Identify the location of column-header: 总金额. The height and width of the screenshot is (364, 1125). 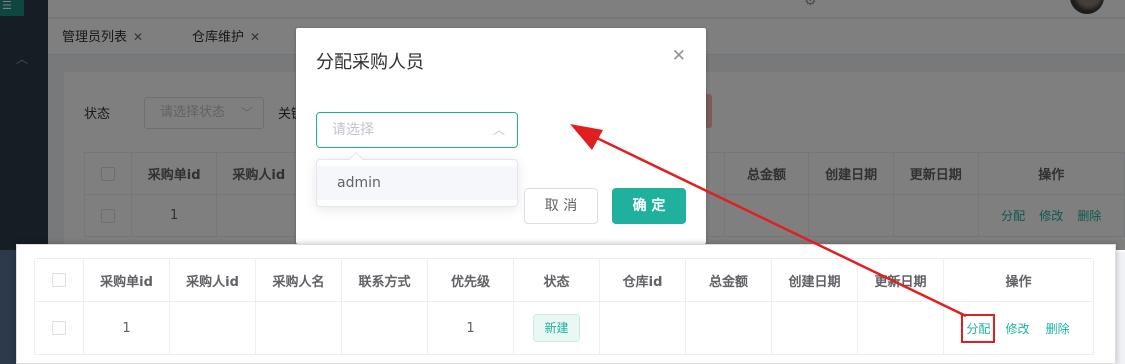
(728, 280).